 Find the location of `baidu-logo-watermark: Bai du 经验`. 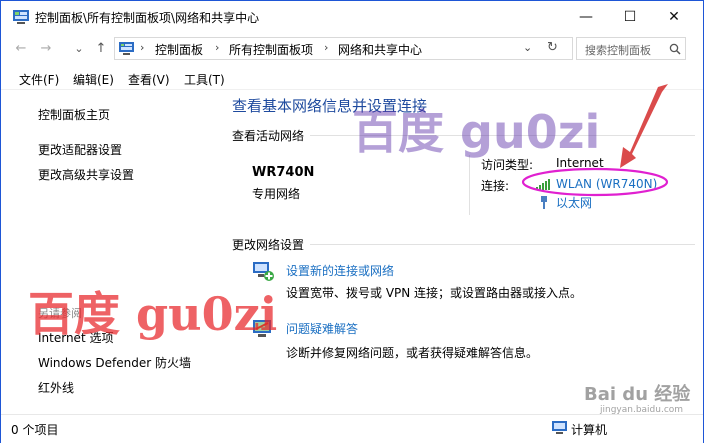

baidu-logo-watermark: Bai du 经验 is located at coordinates (637, 394).